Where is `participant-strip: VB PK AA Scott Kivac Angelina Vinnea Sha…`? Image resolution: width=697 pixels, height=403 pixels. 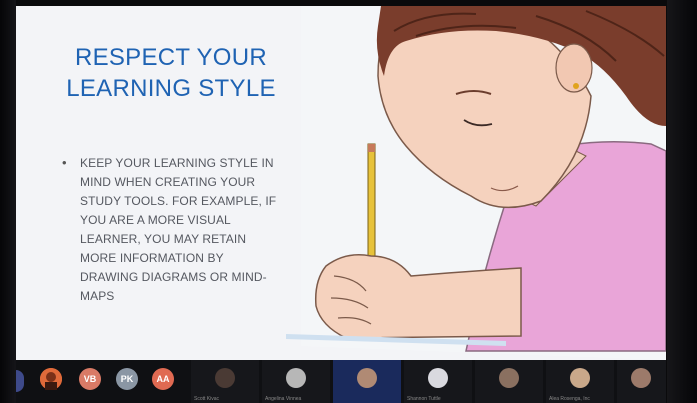
participant-strip: VB PK AA Scott Kivac Angelina Vinnea Sha… is located at coordinates (341, 381).